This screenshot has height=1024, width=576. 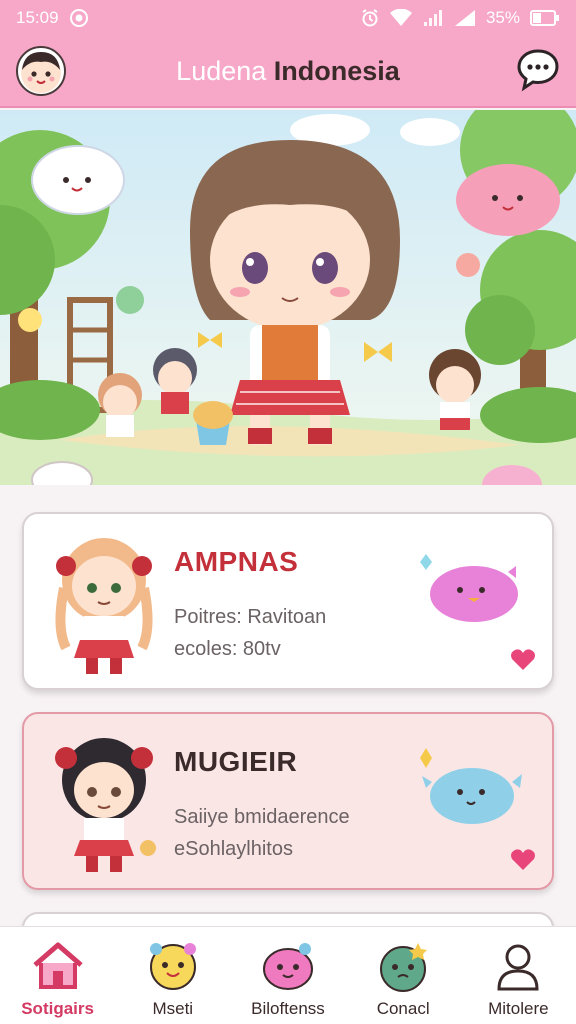 I want to click on card-1-pet-icon, so click(x=469, y=588).